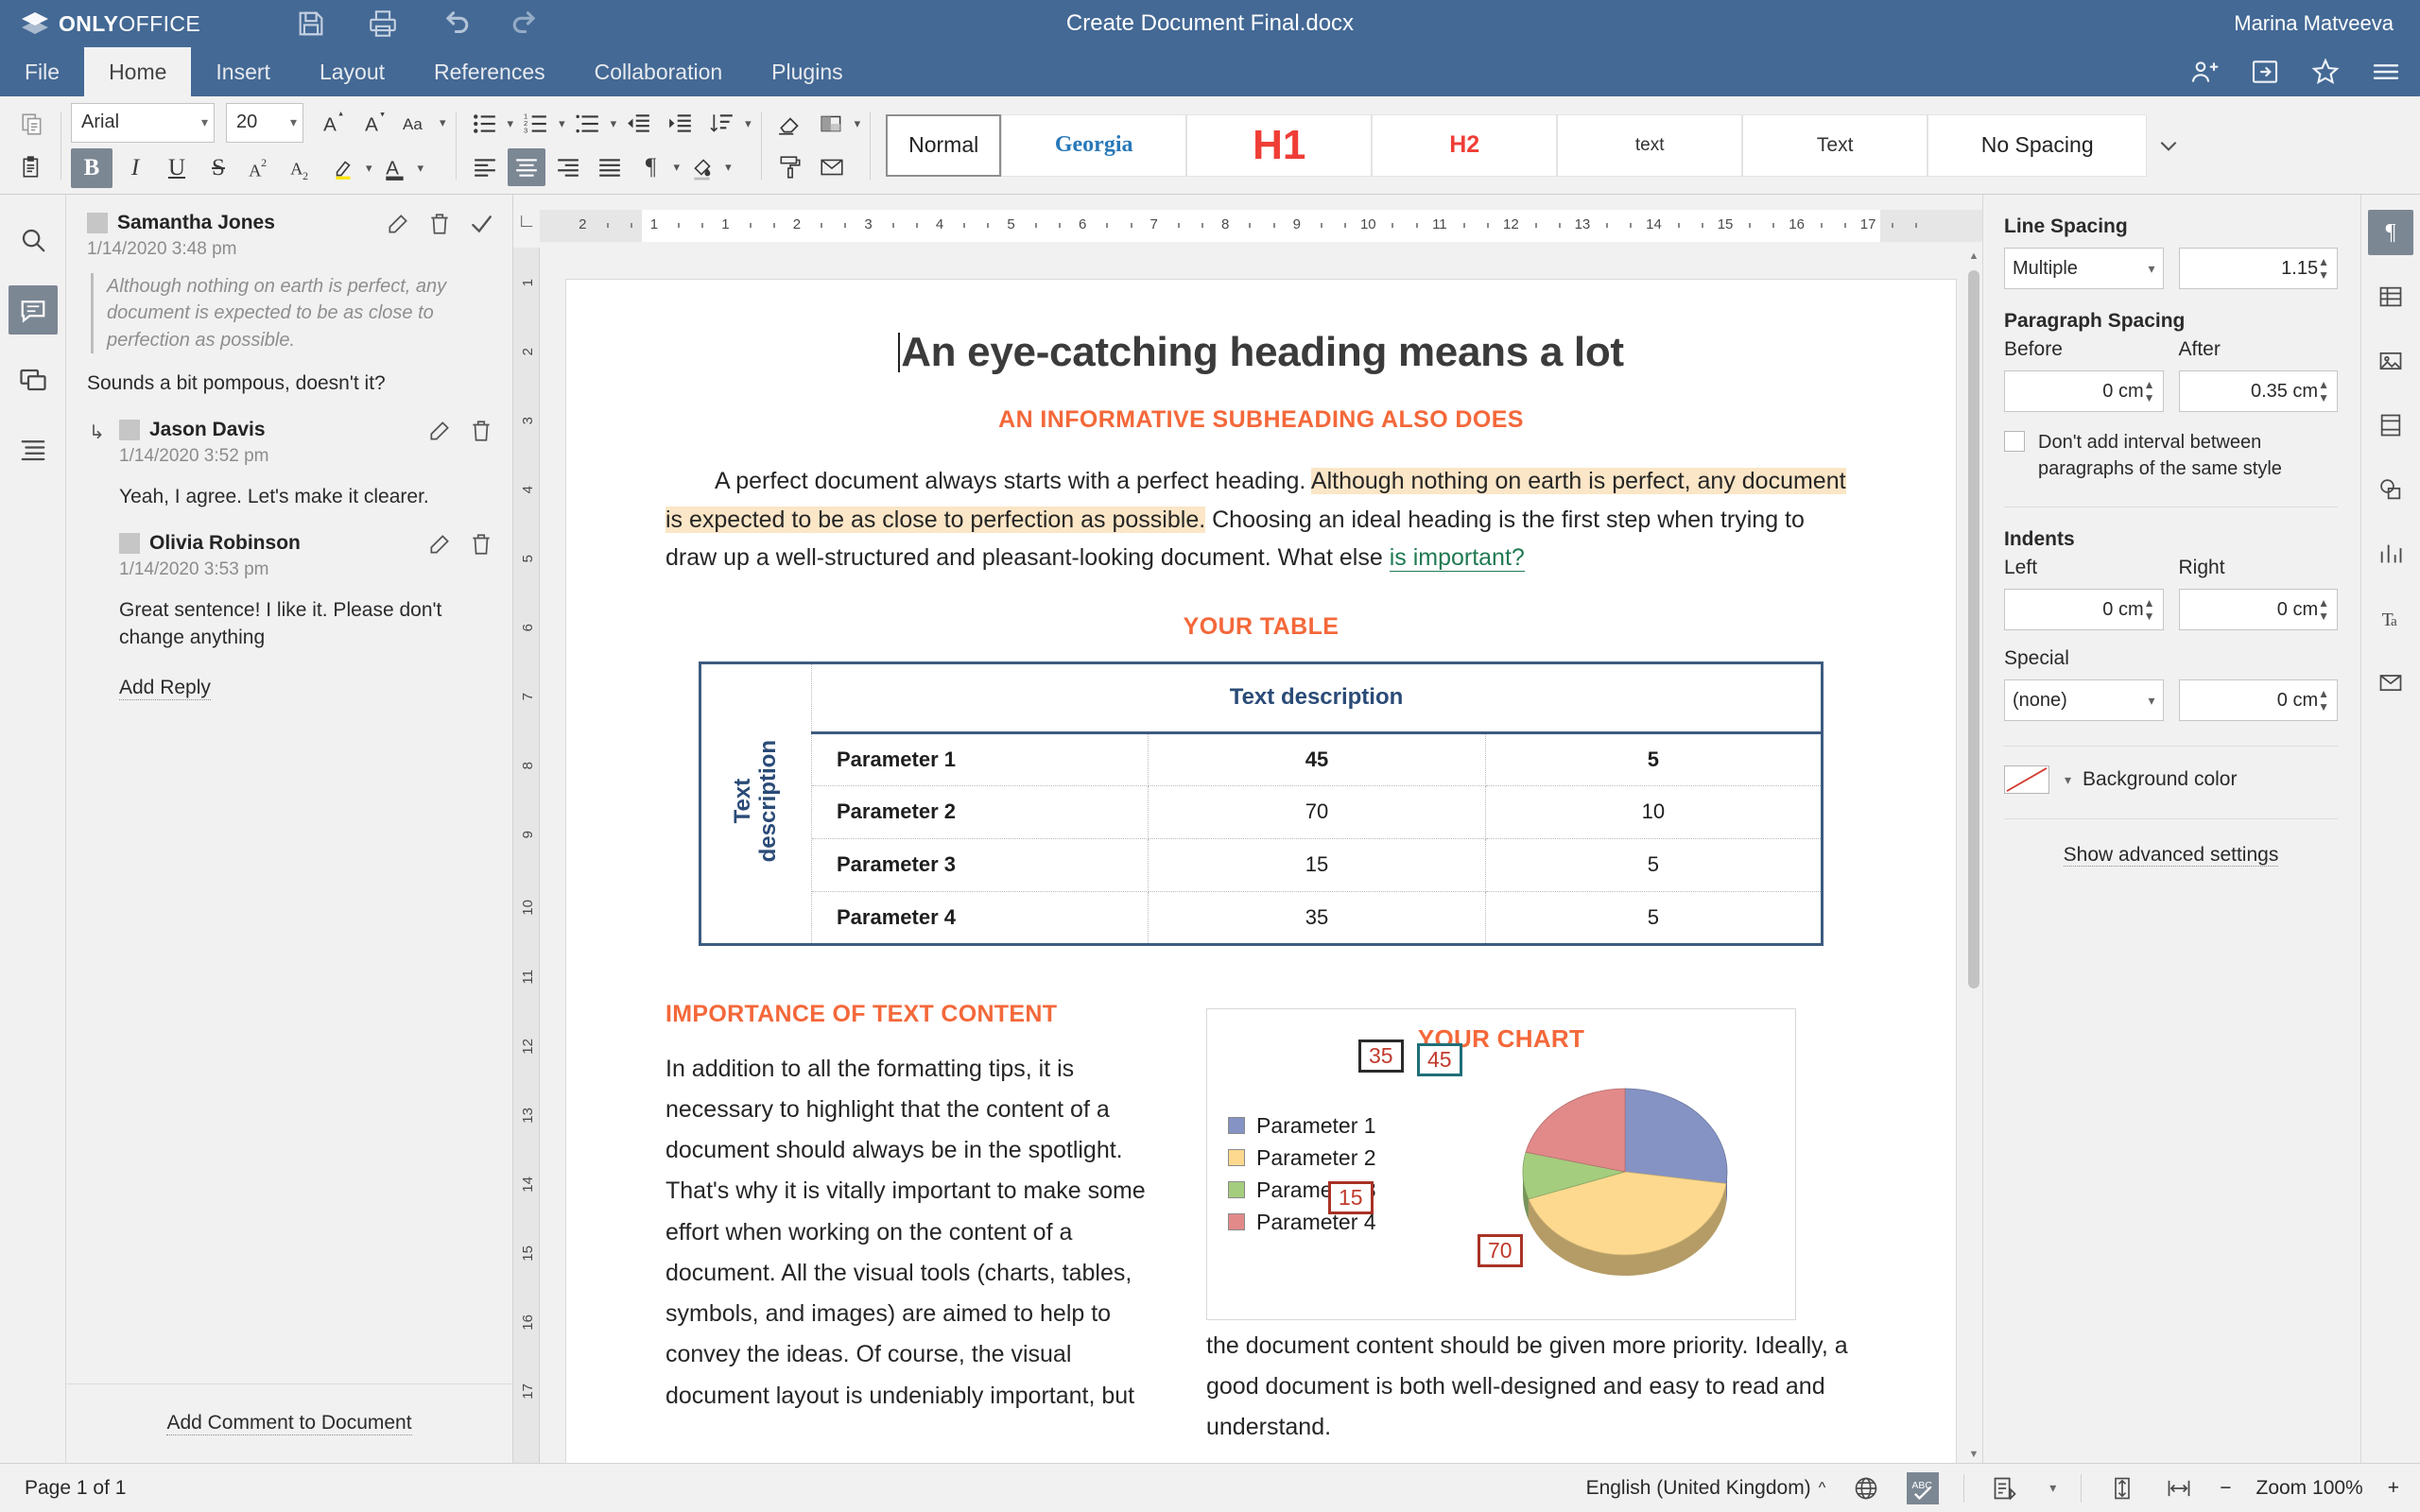 The width and height of the screenshot is (2420, 1512). What do you see at coordinates (455, 24) in the screenshot?
I see `undo-icon` at bounding box center [455, 24].